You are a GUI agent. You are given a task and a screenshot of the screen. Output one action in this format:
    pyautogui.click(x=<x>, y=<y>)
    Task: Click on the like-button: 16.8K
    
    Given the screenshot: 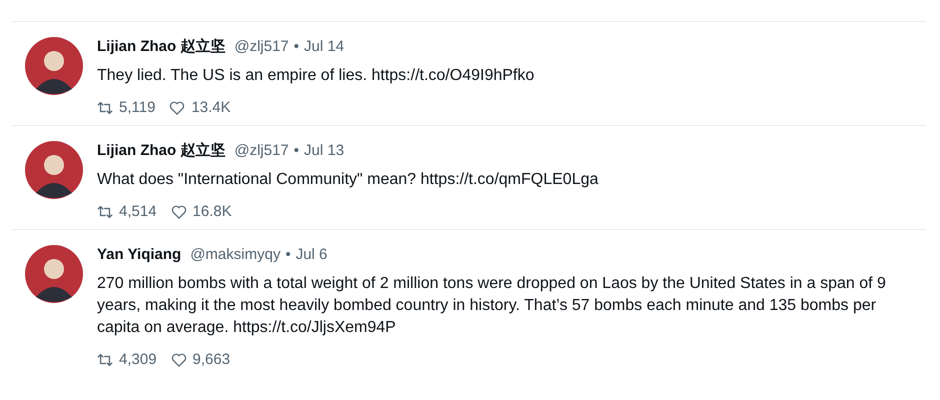 What is the action you would take?
    pyautogui.click(x=201, y=211)
    